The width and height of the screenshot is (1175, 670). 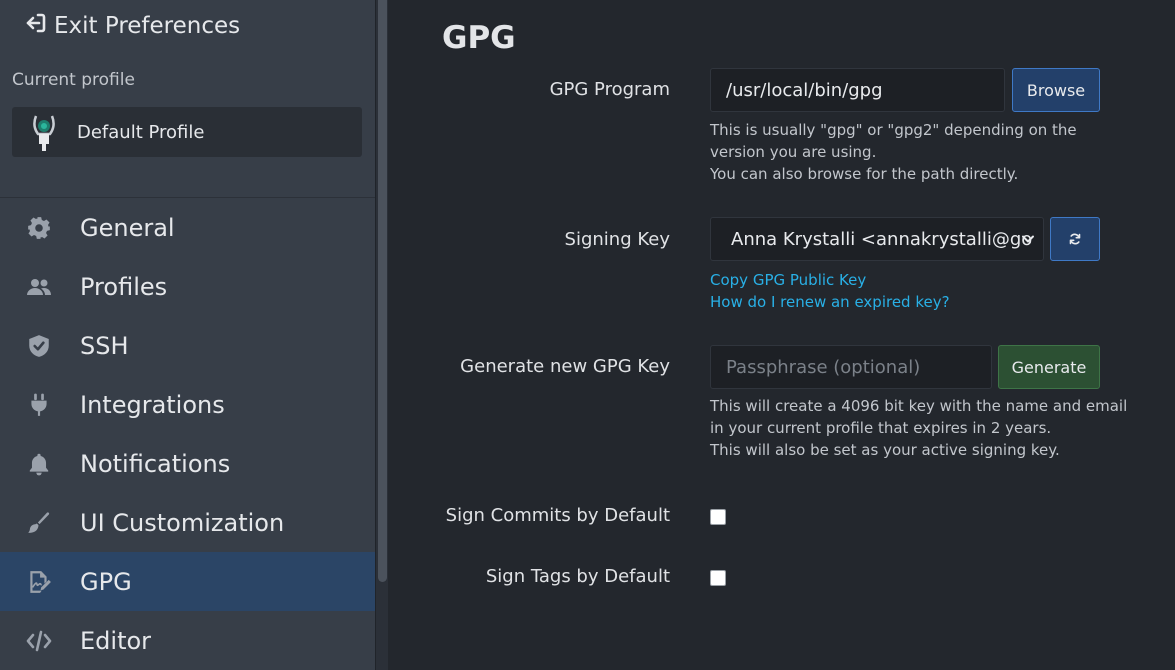 What do you see at coordinates (152, 404) in the screenshot?
I see `sidebar-item-label: Integrations` at bounding box center [152, 404].